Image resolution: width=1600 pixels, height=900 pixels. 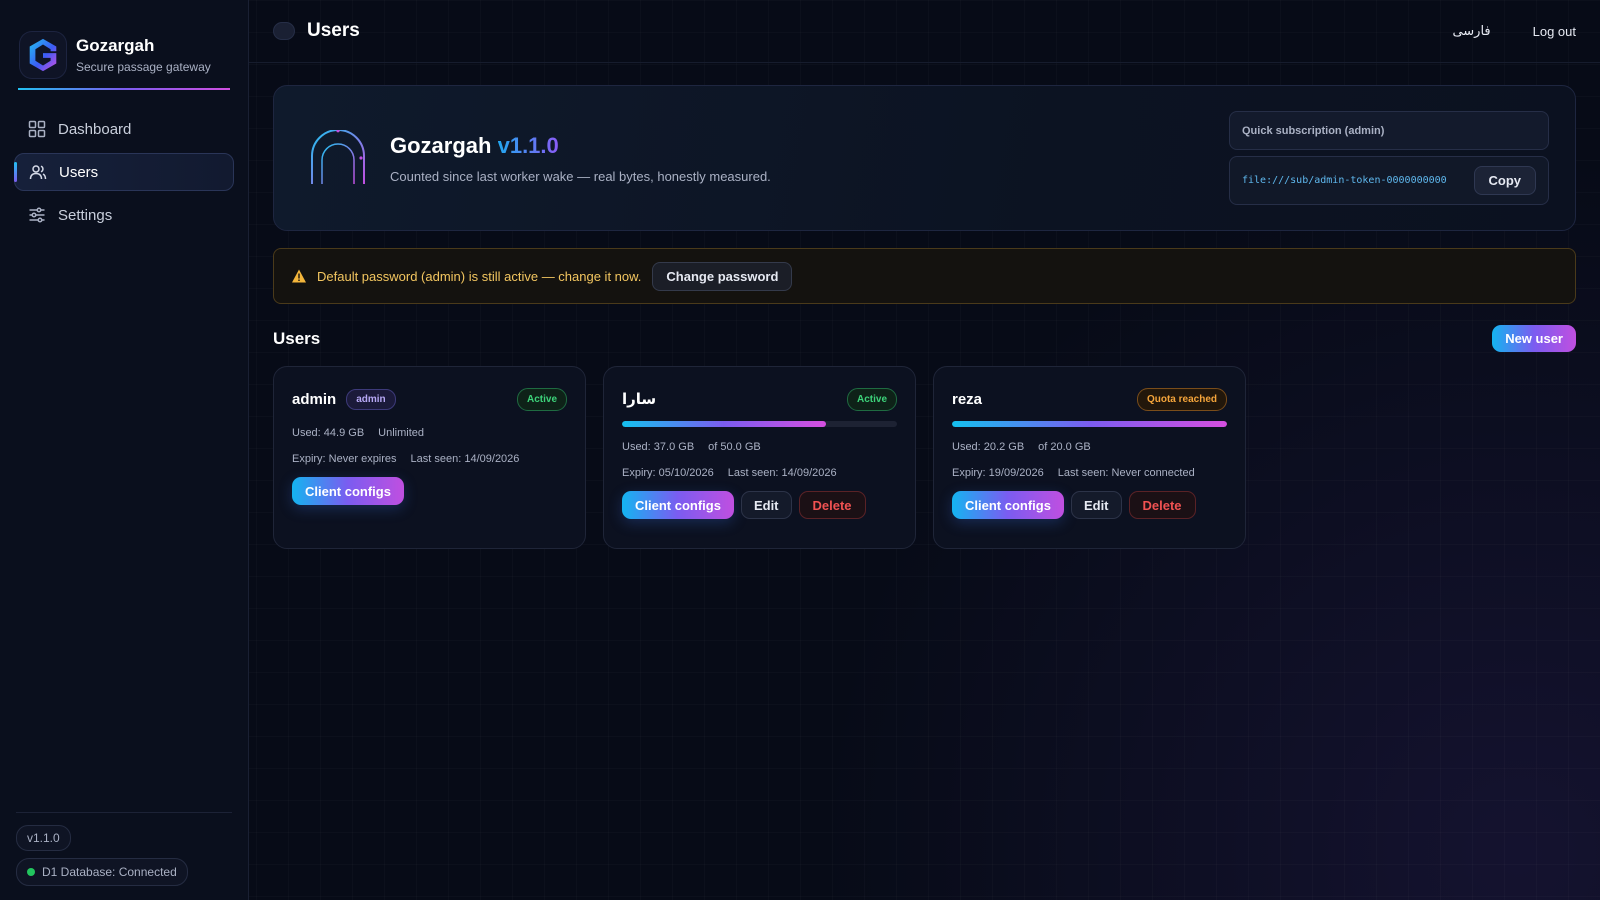 What do you see at coordinates (344, 459) in the screenshot?
I see `expiry: Expiry: Never expires` at bounding box center [344, 459].